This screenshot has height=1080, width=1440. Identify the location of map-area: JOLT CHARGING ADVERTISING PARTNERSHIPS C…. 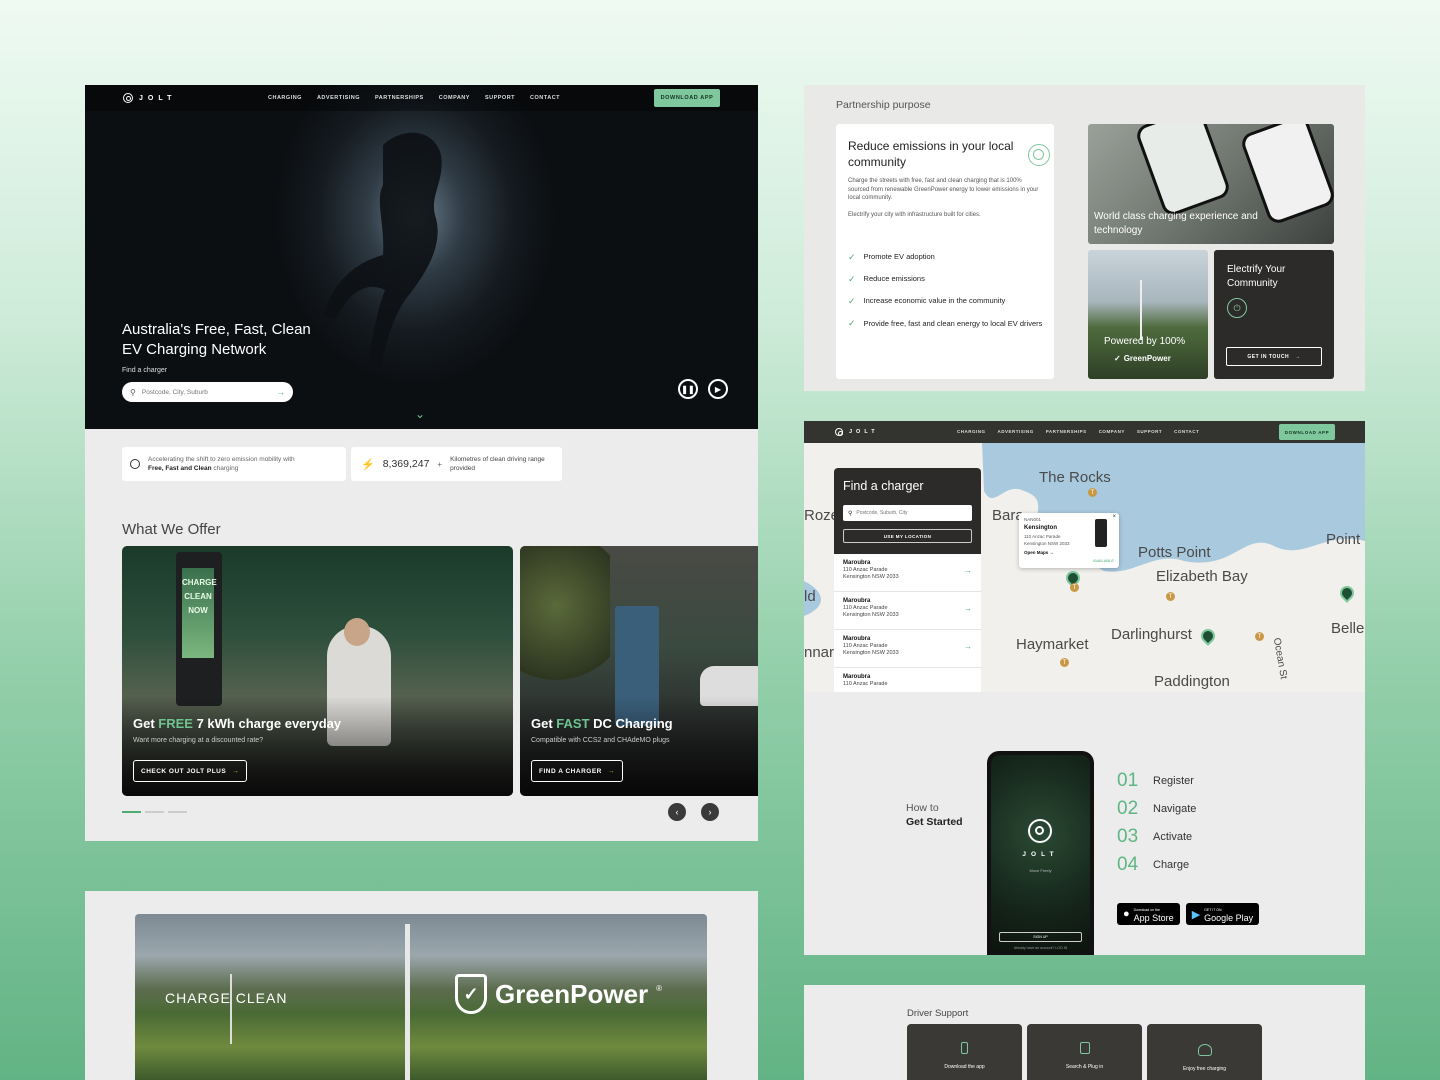
(1084, 556).